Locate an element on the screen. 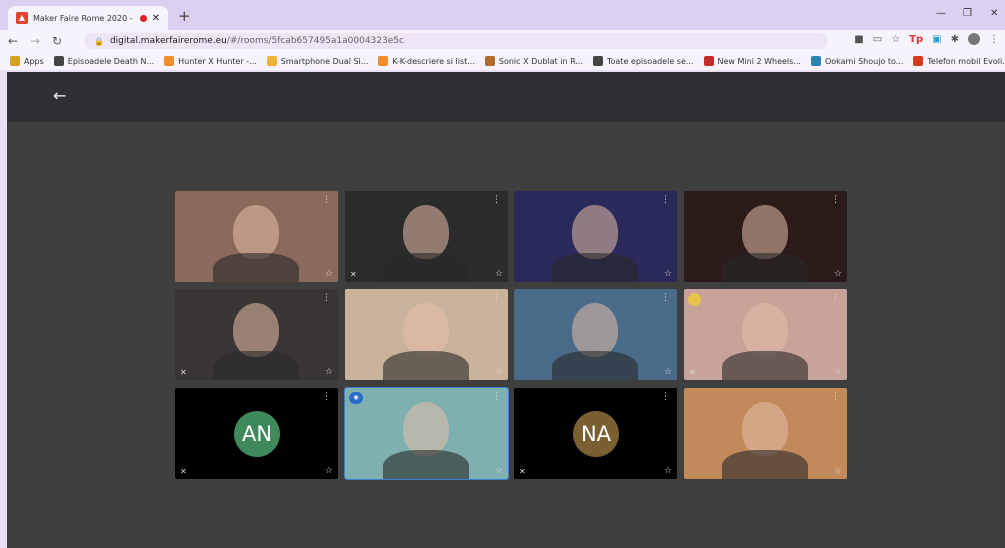  extensions-area: ■ ▭ ☆ Tp ▣ ✱ ⋮ is located at coordinates (926, 39).